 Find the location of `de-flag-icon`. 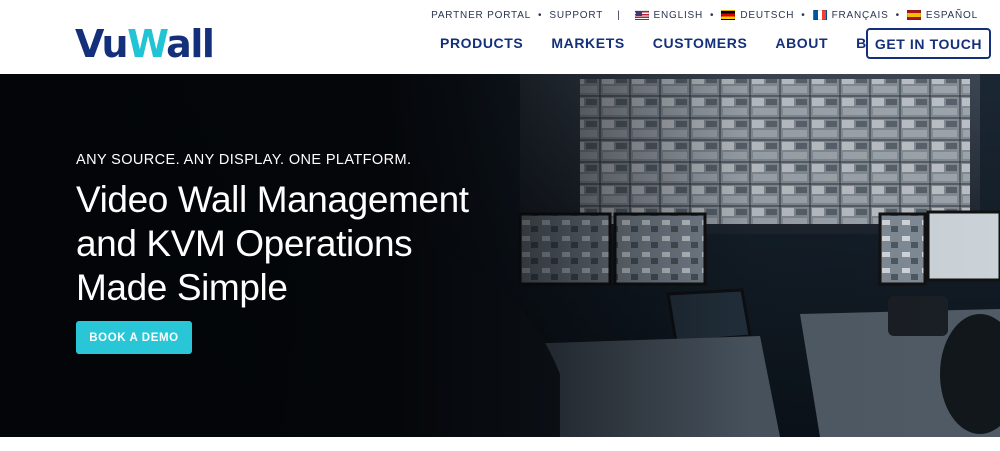

de-flag-icon is located at coordinates (728, 15).